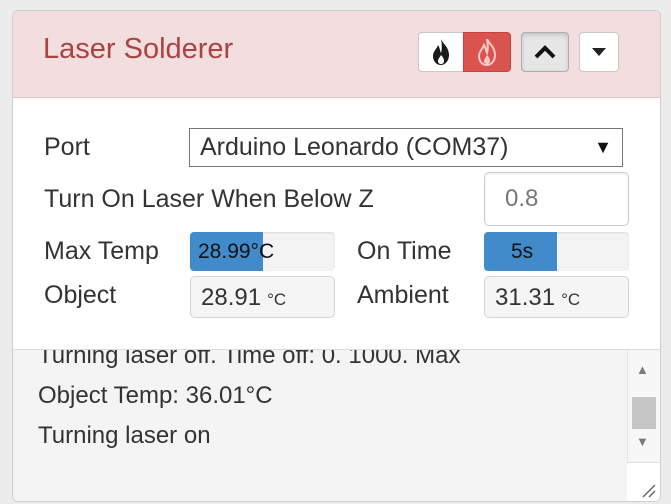 This screenshot has width=671, height=504. Describe the element at coordinates (209, 199) in the screenshot. I see `z-threshold-label: Turn On Laser When Below Z` at that location.